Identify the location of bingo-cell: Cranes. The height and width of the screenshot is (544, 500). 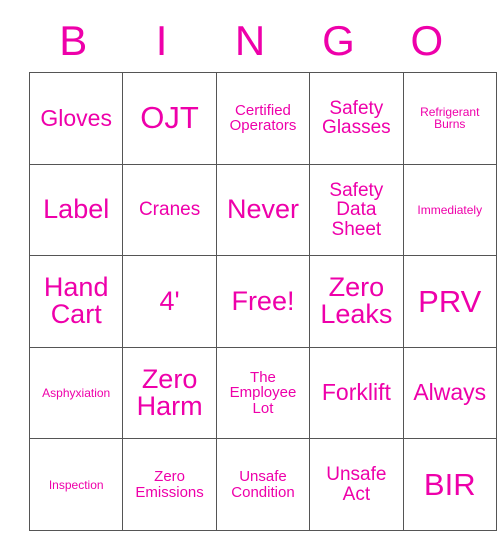
(169, 210).